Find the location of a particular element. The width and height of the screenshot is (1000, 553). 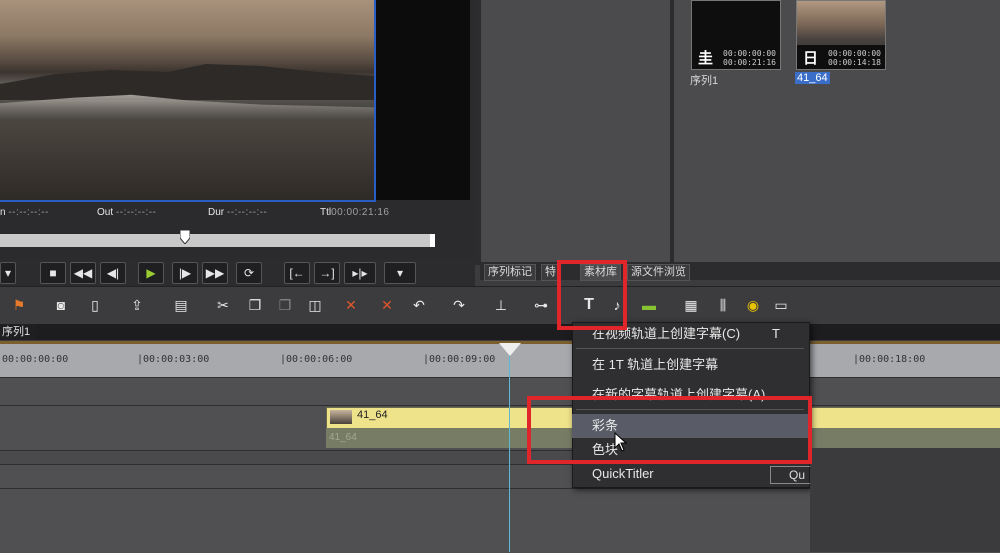

step-back-button: ◀| is located at coordinates (113, 273).